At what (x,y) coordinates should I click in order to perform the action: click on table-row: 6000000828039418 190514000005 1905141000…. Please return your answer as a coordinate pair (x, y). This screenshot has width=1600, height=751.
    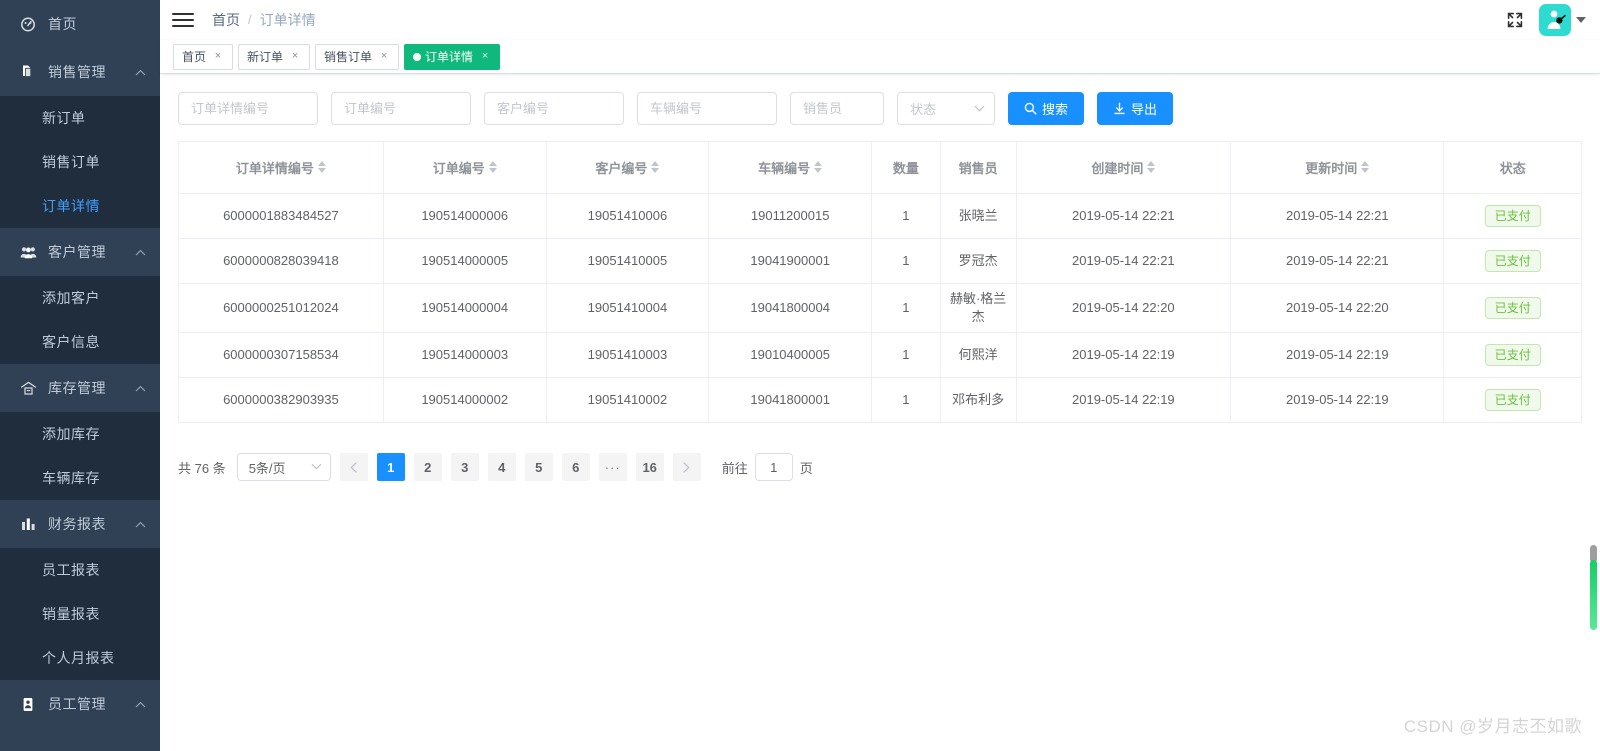
    Looking at the image, I should click on (880, 261).